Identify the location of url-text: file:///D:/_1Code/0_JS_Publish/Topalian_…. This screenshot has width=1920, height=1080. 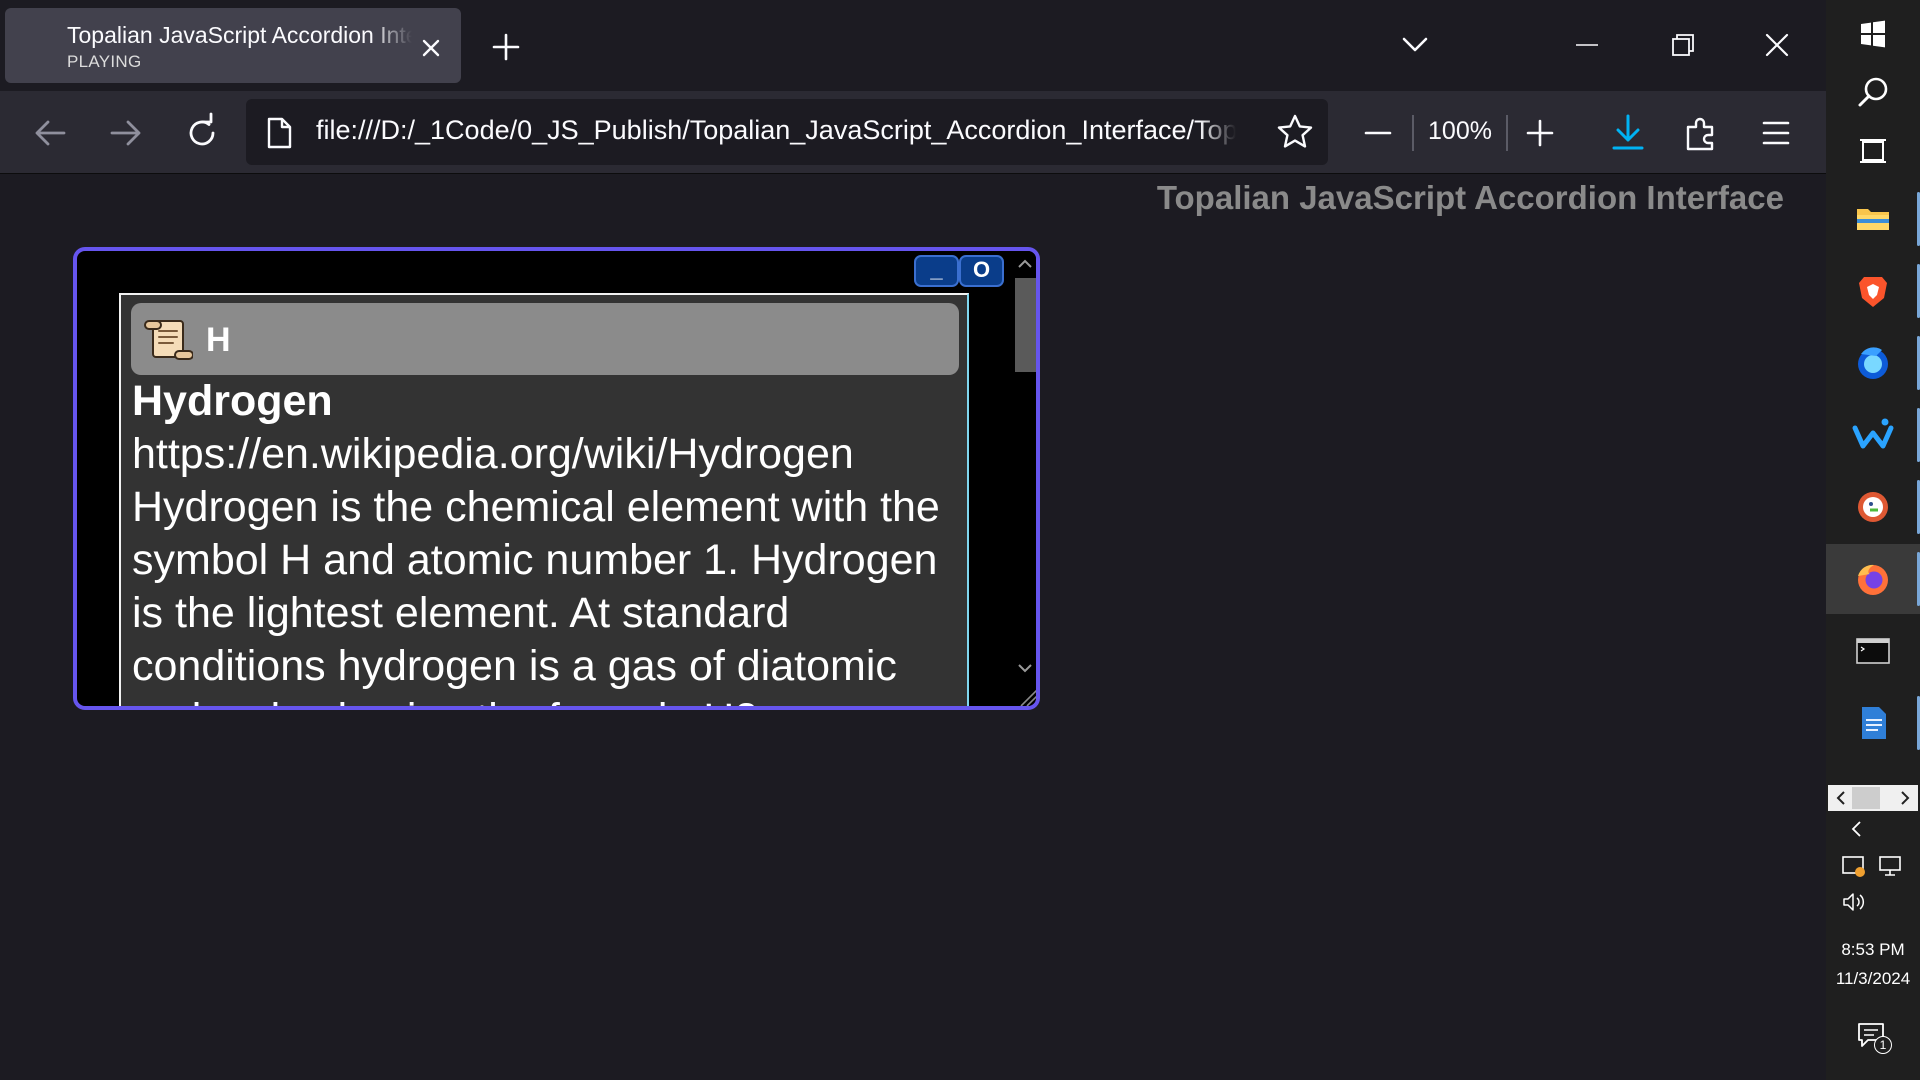
(776, 130).